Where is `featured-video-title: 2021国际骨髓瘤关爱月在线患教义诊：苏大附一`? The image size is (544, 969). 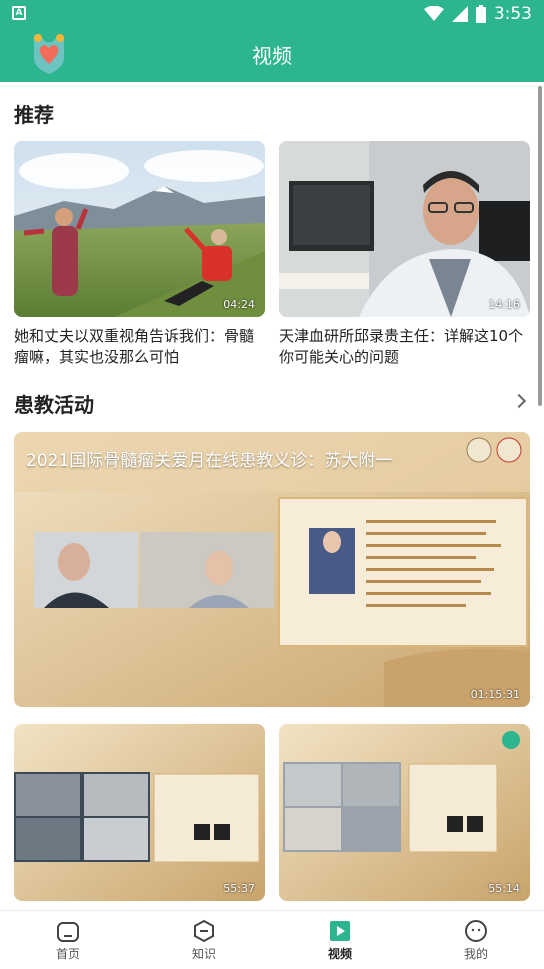 featured-video-title: 2021国际骨髓瘤关爱月在线患教义诊：苏大附一 is located at coordinates (209, 461).